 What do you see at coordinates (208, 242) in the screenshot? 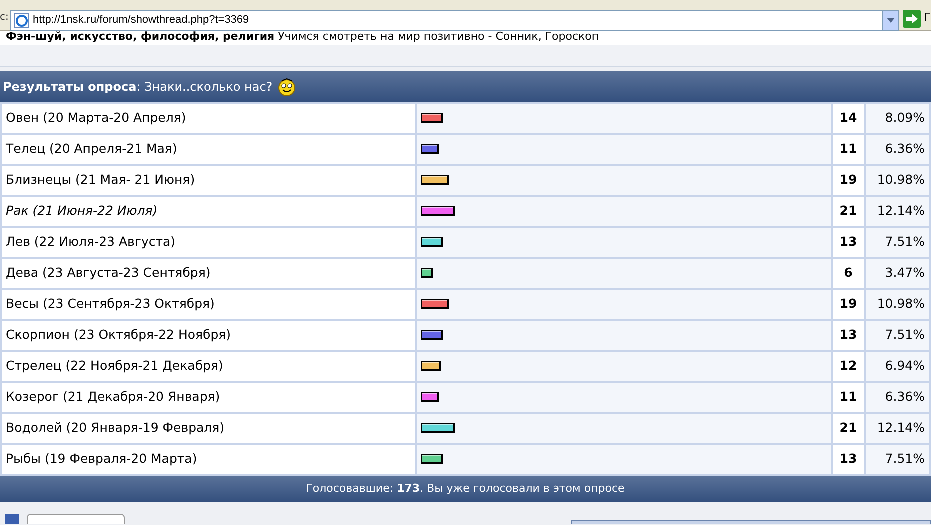
I see `option-label: Лев (22 Июля-23 Августа)` at bounding box center [208, 242].